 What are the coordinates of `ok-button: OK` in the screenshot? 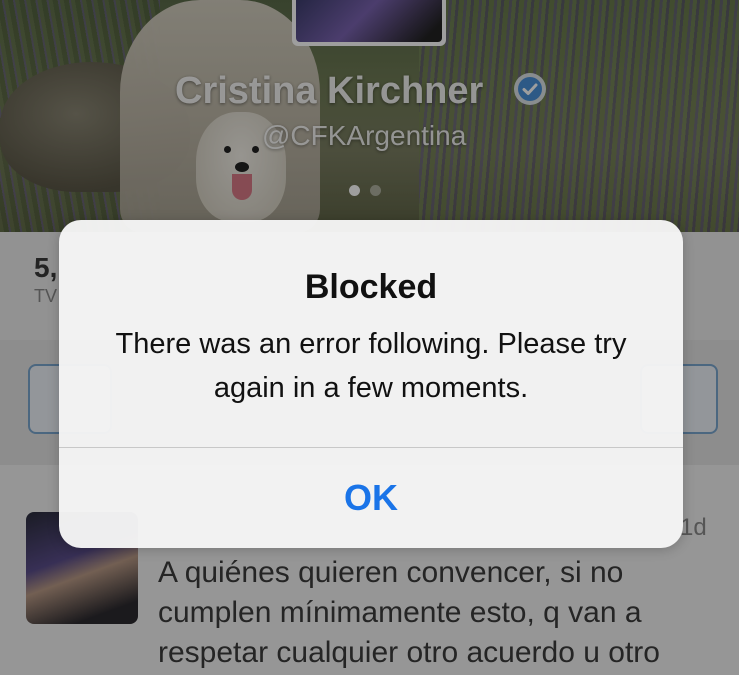 It's located at (371, 498).